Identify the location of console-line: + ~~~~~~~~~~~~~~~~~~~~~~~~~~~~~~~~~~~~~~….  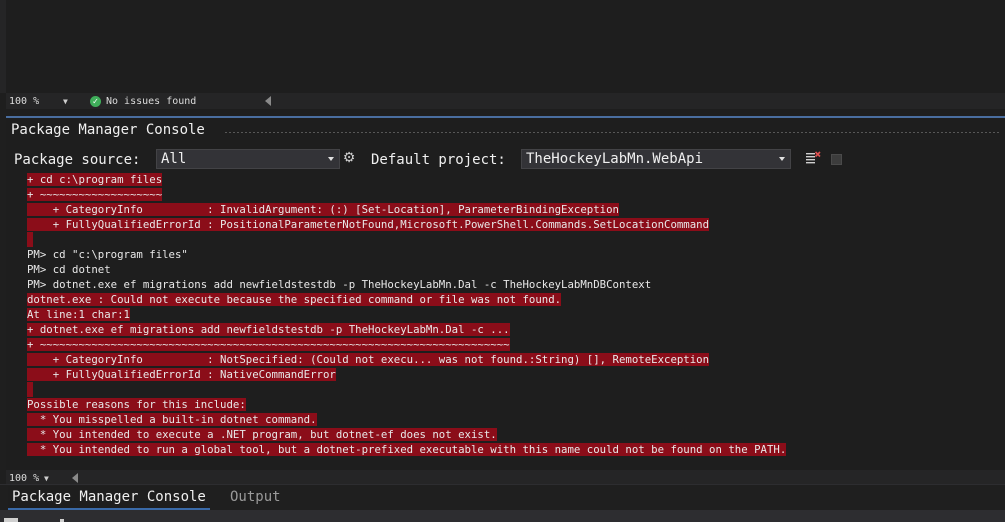
(268, 344).